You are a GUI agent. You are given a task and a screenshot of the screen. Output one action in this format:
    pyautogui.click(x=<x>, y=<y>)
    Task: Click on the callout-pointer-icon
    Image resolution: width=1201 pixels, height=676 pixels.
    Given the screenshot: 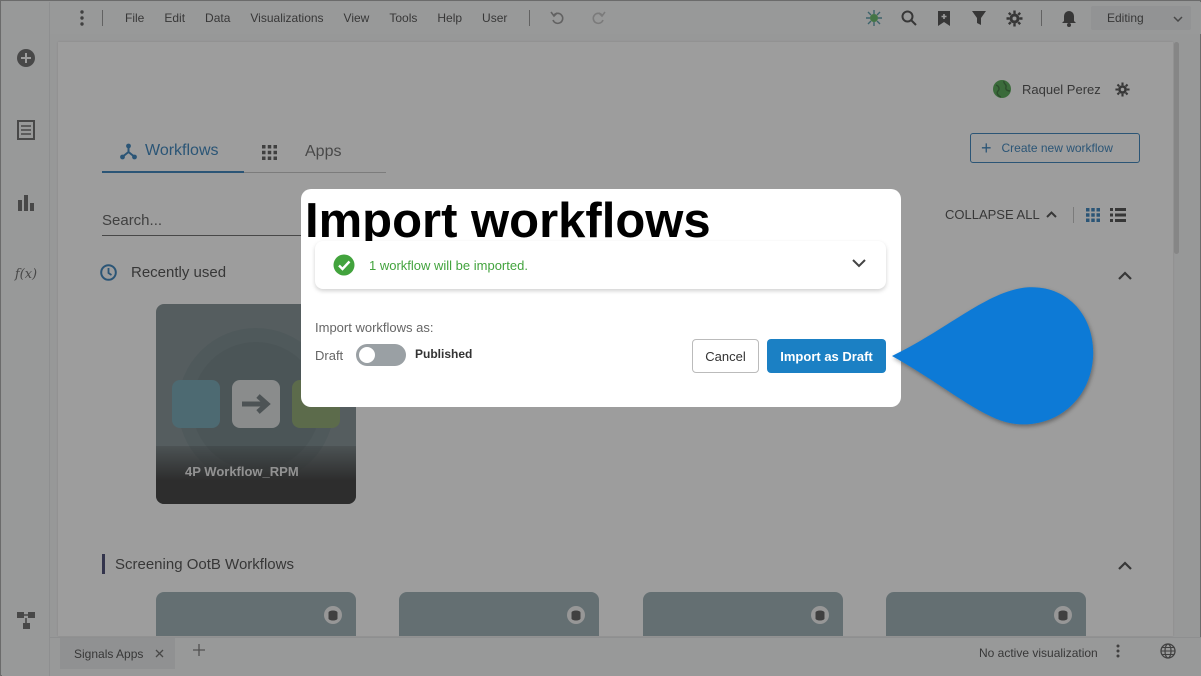 What is the action you would take?
    pyautogui.click(x=993, y=356)
    